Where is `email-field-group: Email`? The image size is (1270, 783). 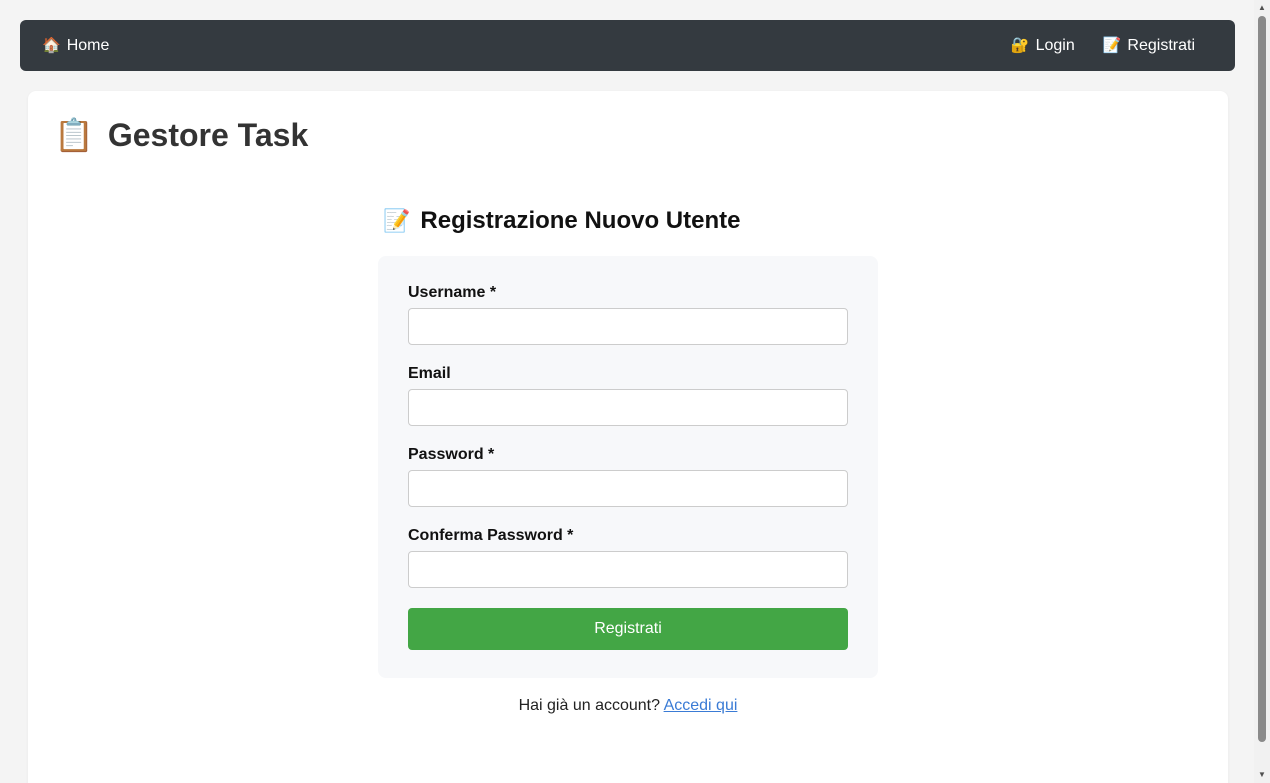 email-field-group: Email is located at coordinates (628, 395).